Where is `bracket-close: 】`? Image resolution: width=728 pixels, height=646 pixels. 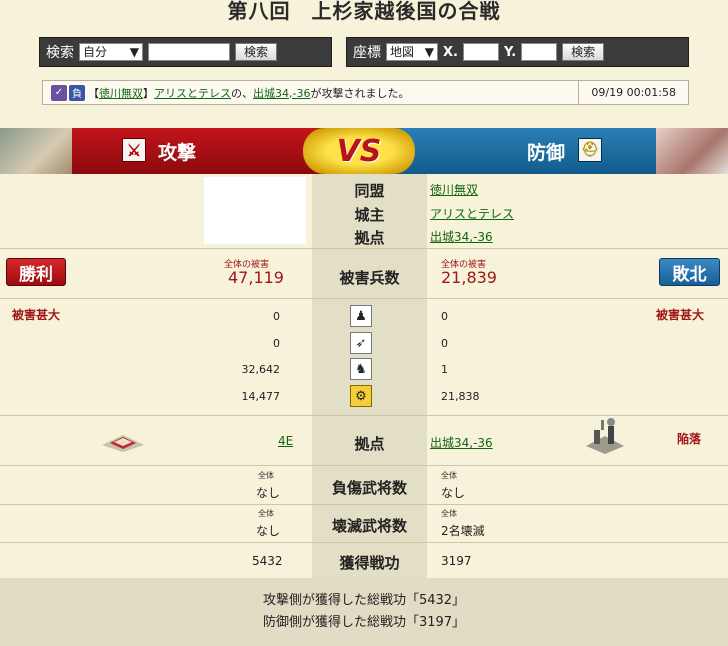 bracket-close: 】 is located at coordinates (148, 93).